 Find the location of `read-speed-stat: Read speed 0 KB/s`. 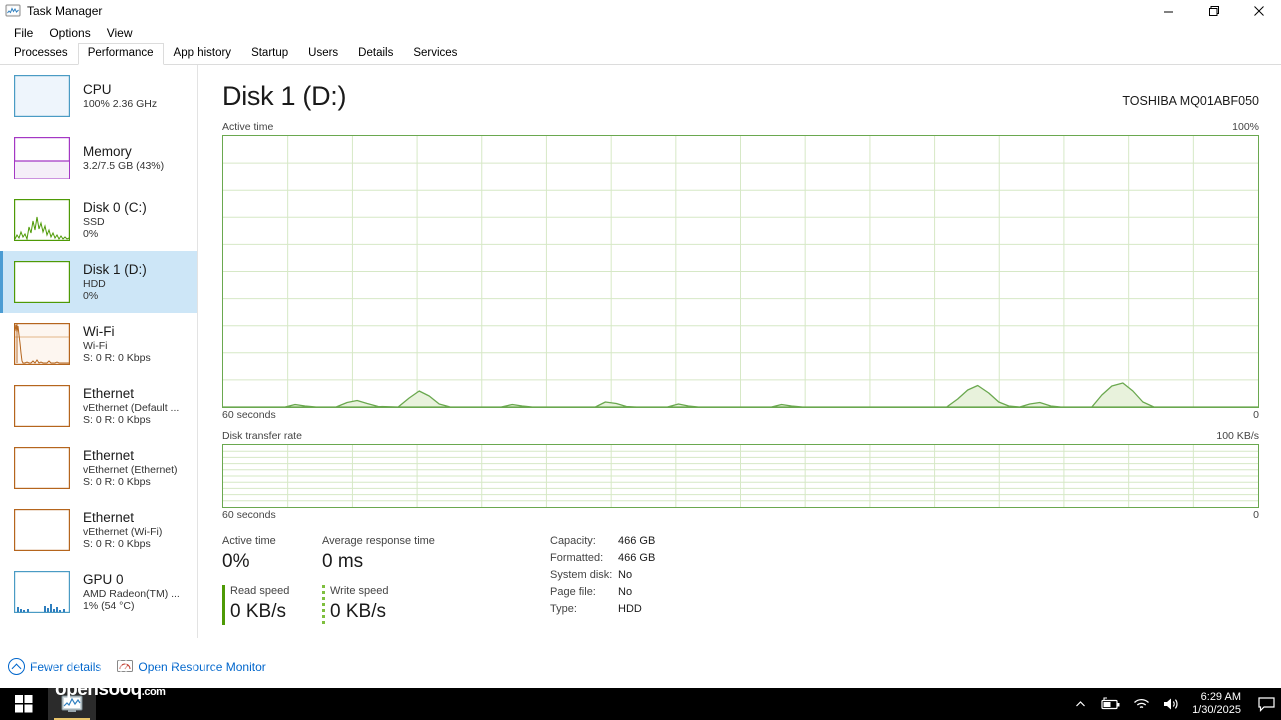

read-speed-stat: Read speed 0 KB/s is located at coordinates (272, 604).